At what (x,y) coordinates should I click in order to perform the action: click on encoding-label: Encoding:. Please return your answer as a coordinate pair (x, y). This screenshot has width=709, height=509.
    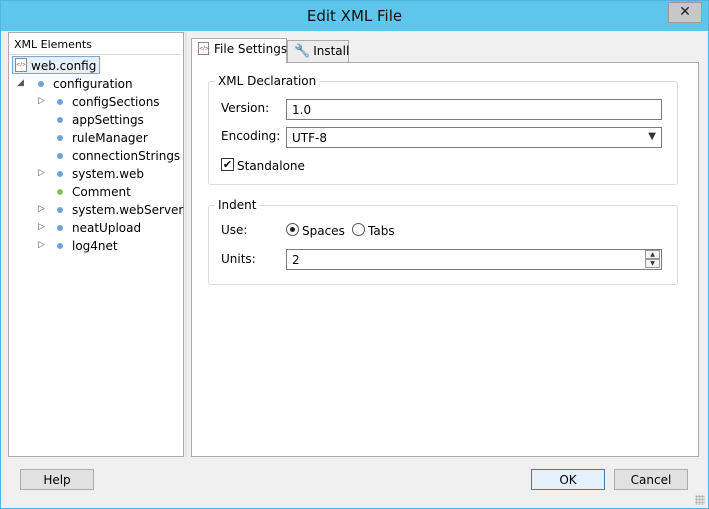
    Looking at the image, I should click on (251, 136).